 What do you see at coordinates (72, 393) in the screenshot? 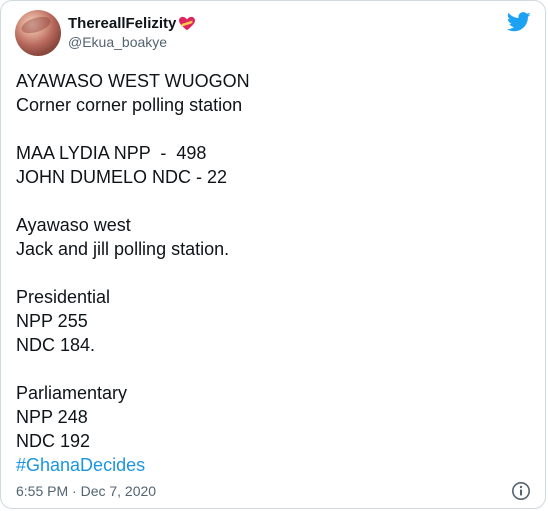
I see `tweet-line: Parliamentary` at bounding box center [72, 393].